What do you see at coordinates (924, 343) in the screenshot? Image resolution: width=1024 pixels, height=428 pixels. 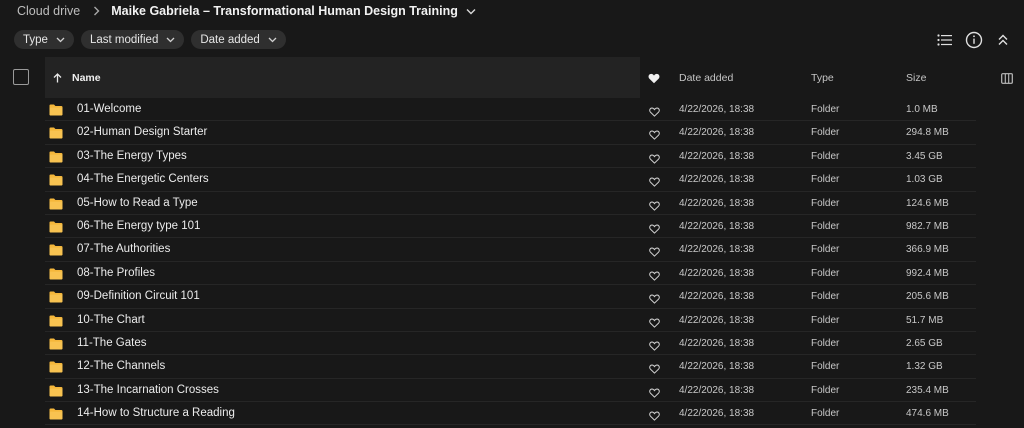 I see `row-size: 2.65 GB` at bounding box center [924, 343].